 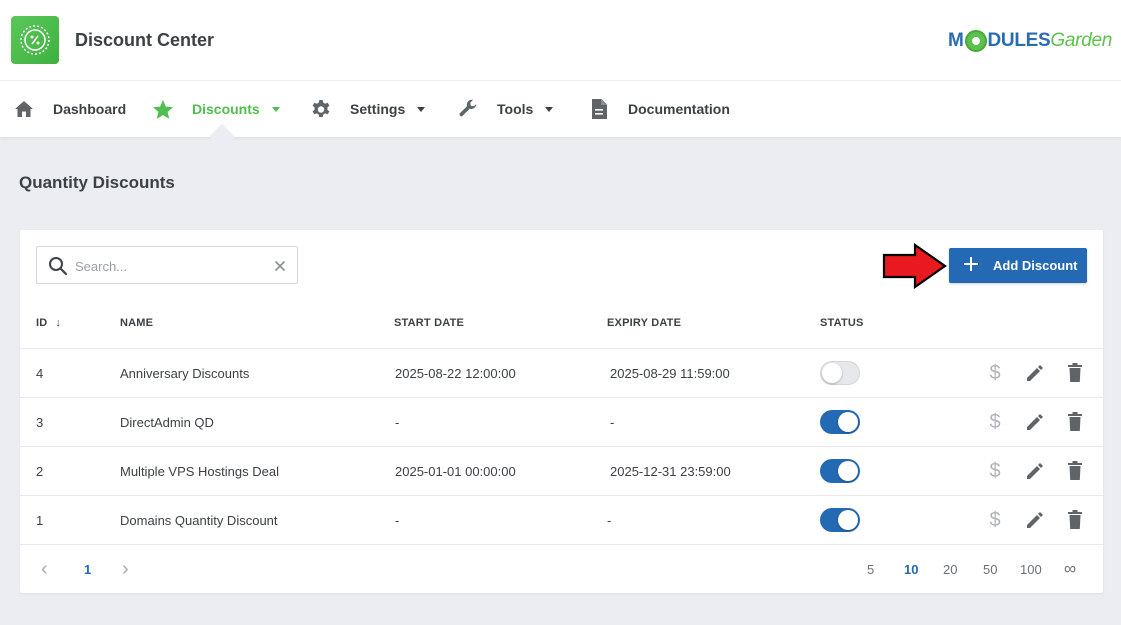 What do you see at coordinates (145, 40) in the screenshot?
I see `app-title: Discount Center` at bounding box center [145, 40].